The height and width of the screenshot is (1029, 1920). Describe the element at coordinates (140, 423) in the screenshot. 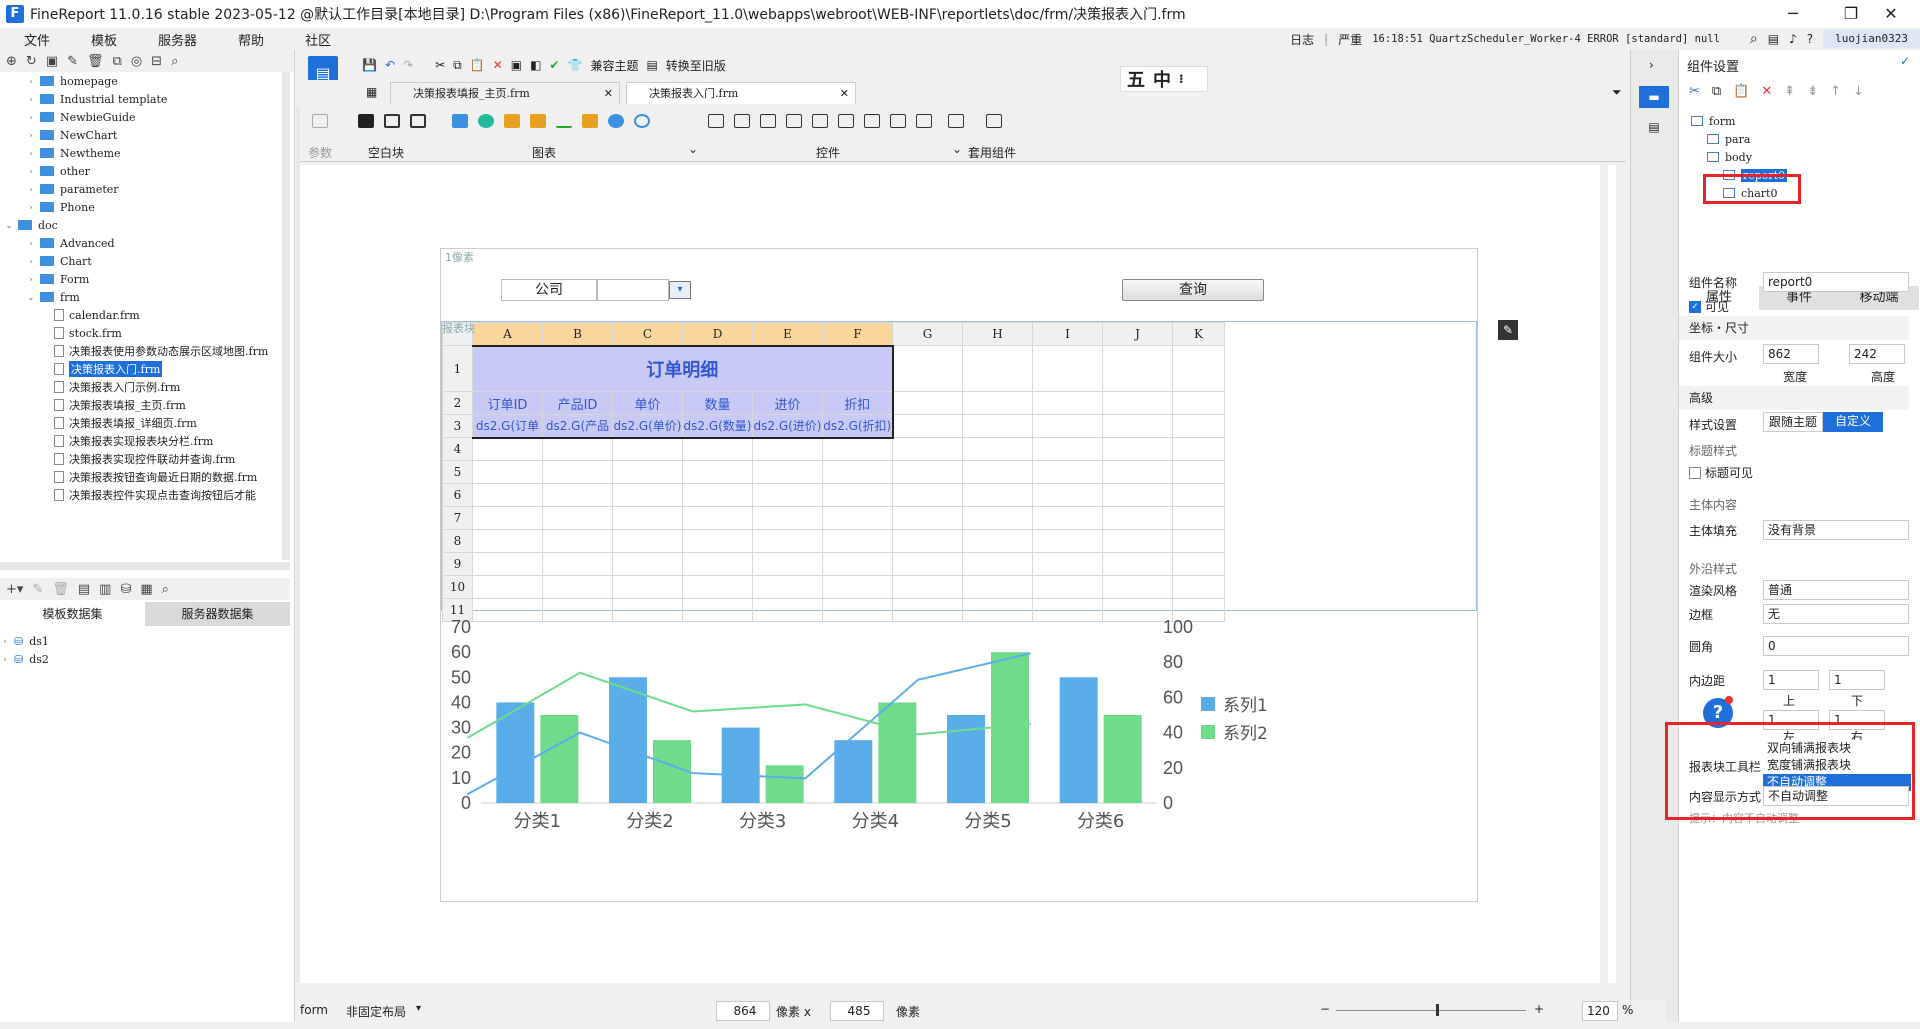

I see `tree-file: 决策报表填报_详细页.frm` at that location.